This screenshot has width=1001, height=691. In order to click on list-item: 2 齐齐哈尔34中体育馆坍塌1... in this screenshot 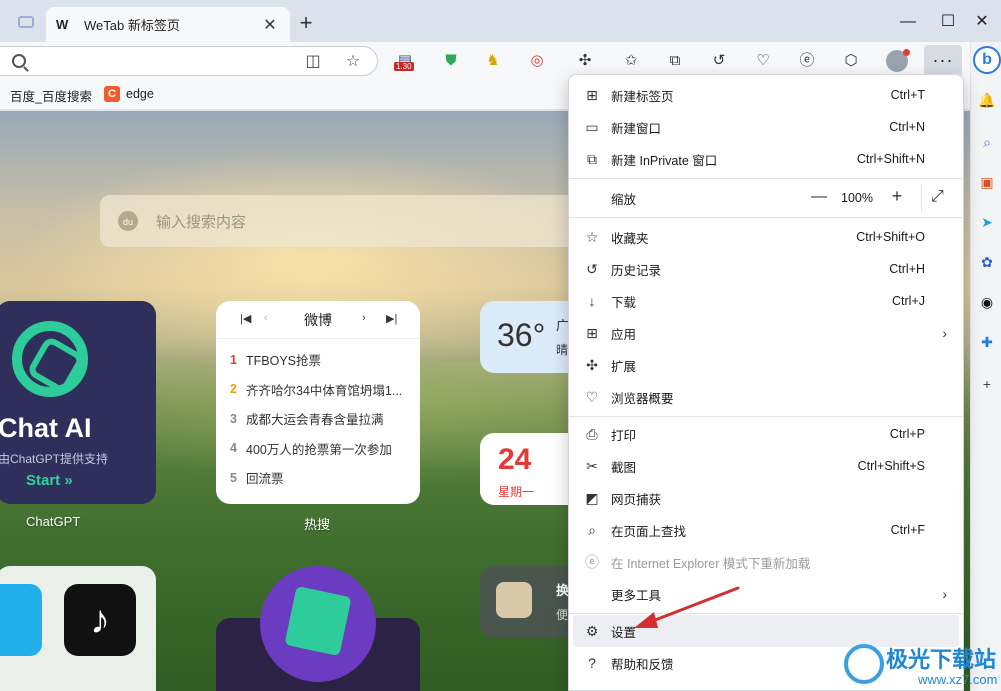, I will do `click(322, 390)`.